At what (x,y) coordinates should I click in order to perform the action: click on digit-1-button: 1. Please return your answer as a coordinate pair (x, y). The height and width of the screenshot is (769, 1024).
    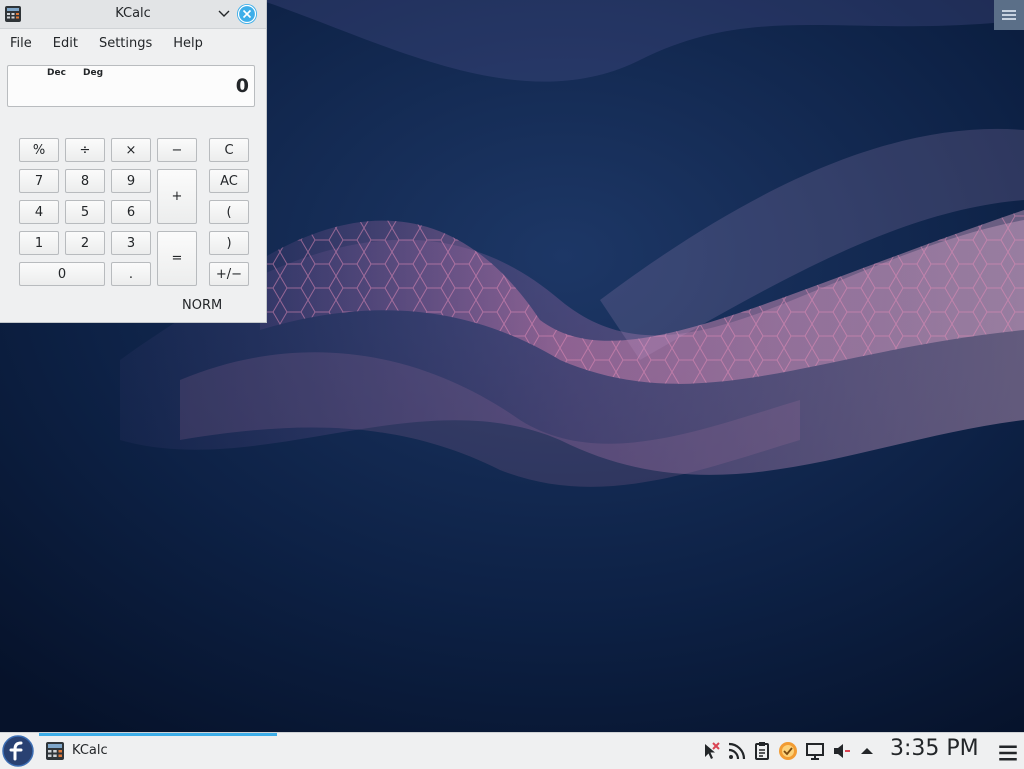
    Looking at the image, I should click on (39, 243).